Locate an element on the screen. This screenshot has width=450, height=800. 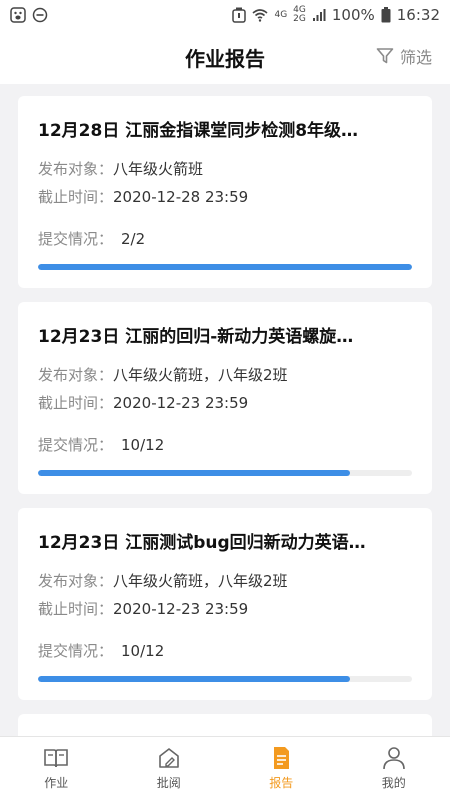
battery-icon is located at coordinates (386, 15).